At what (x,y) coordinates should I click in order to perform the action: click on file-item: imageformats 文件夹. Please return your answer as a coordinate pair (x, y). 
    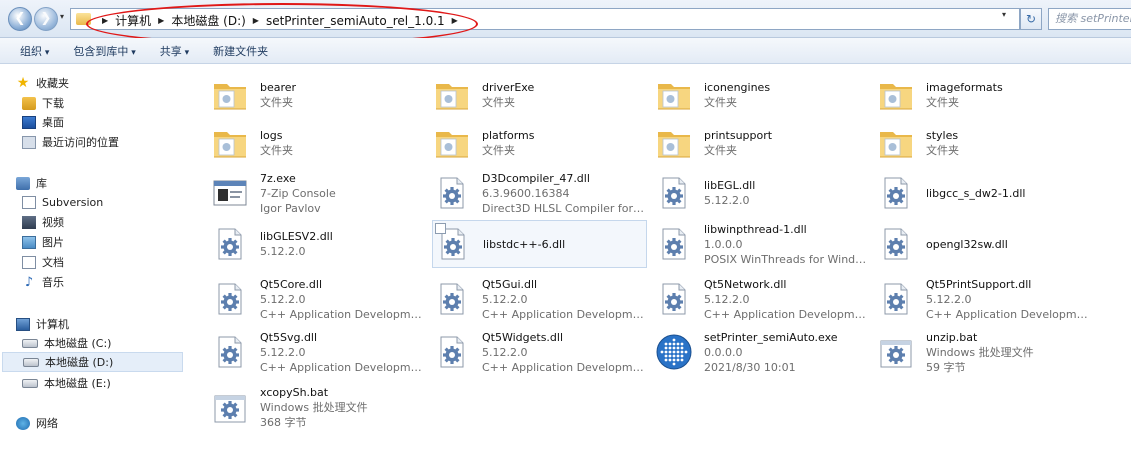
    Looking at the image, I should click on (983, 95).